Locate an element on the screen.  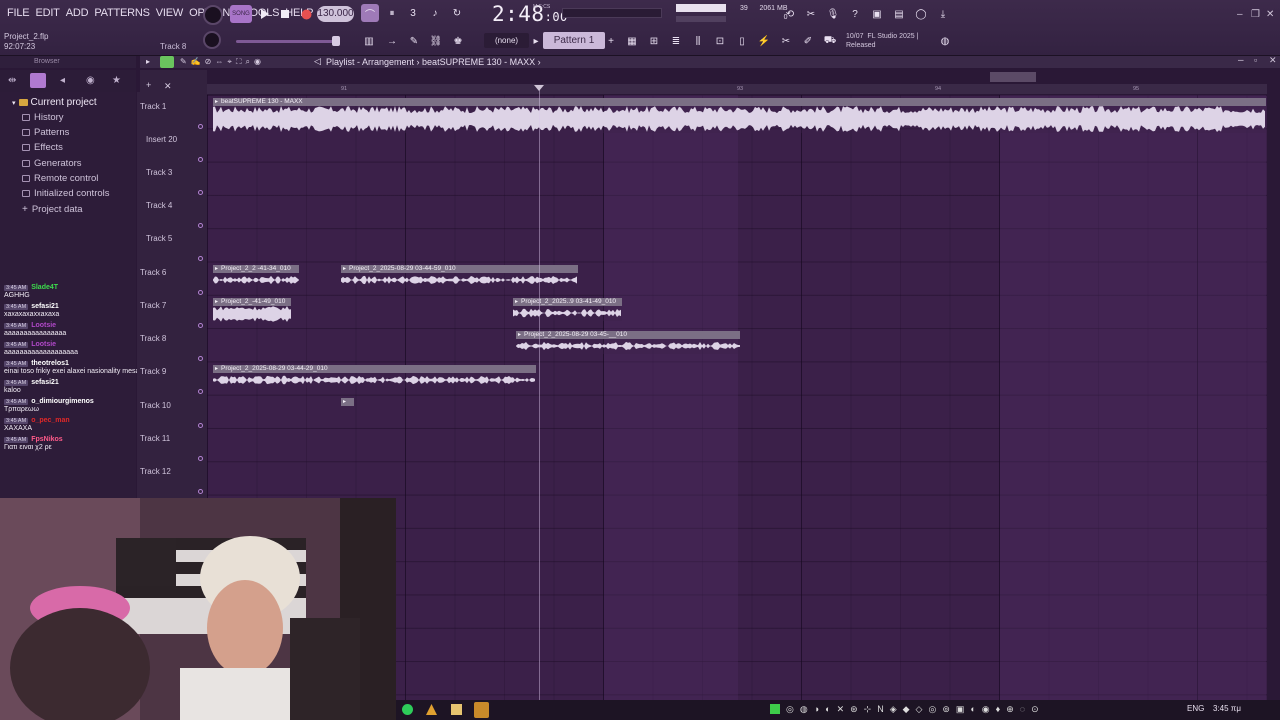
channel-rack-icon: ⊞ is located at coordinates (654, 41).